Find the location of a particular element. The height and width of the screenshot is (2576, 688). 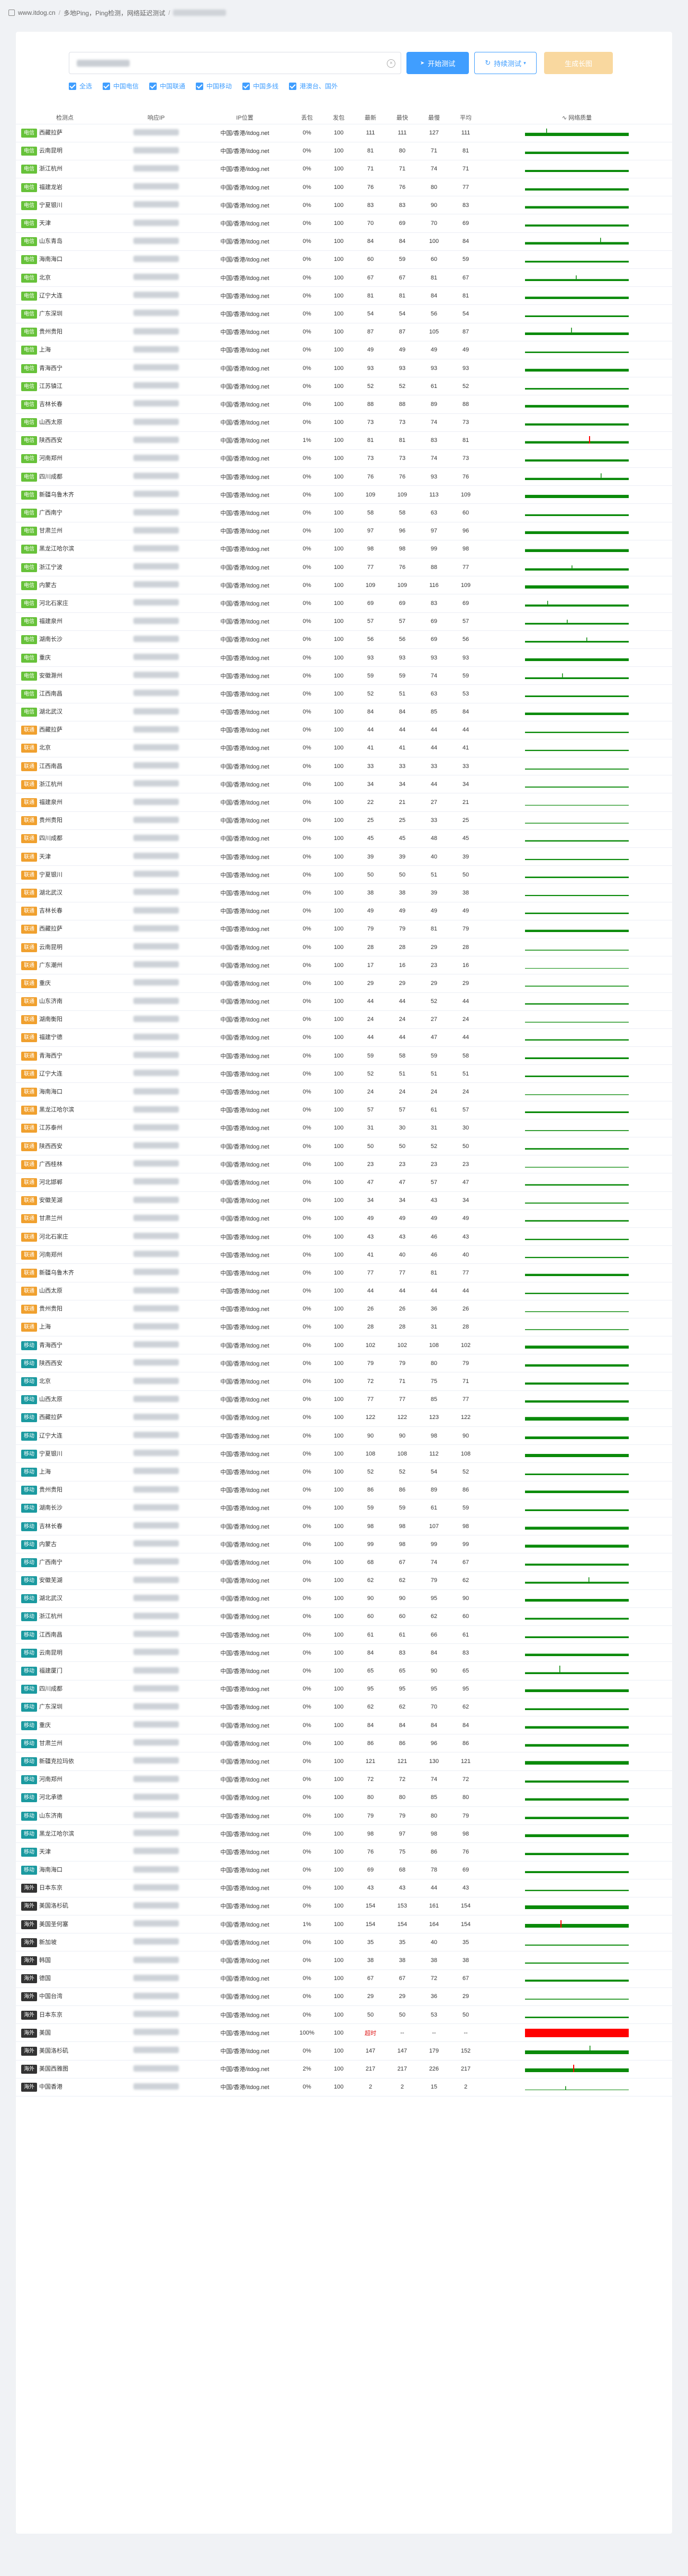

cell-location: 移动 天津 is located at coordinates (65, 1851).